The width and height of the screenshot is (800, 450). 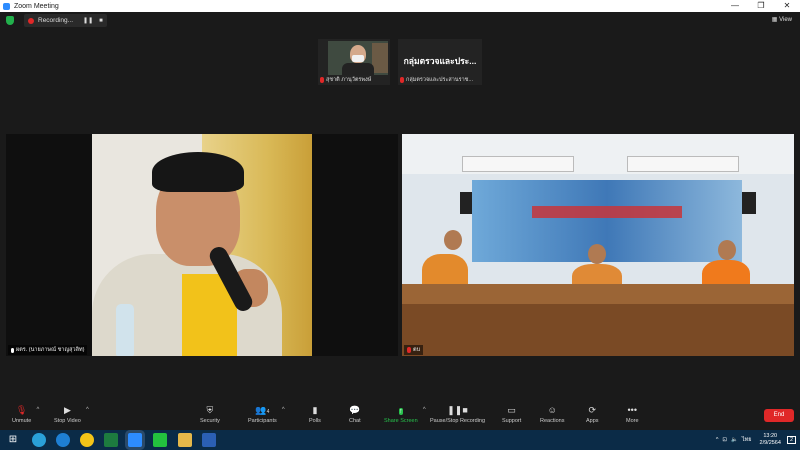 I want to click on security-button: ⛨ Security, so click(x=210, y=414).